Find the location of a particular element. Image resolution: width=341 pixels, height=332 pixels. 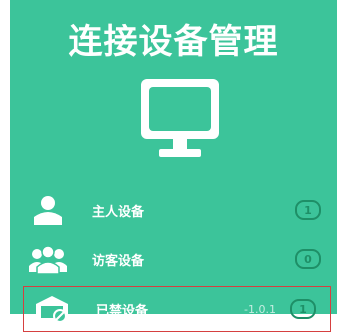

device-row-label: 主人设备 is located at coordinates (118, 212).